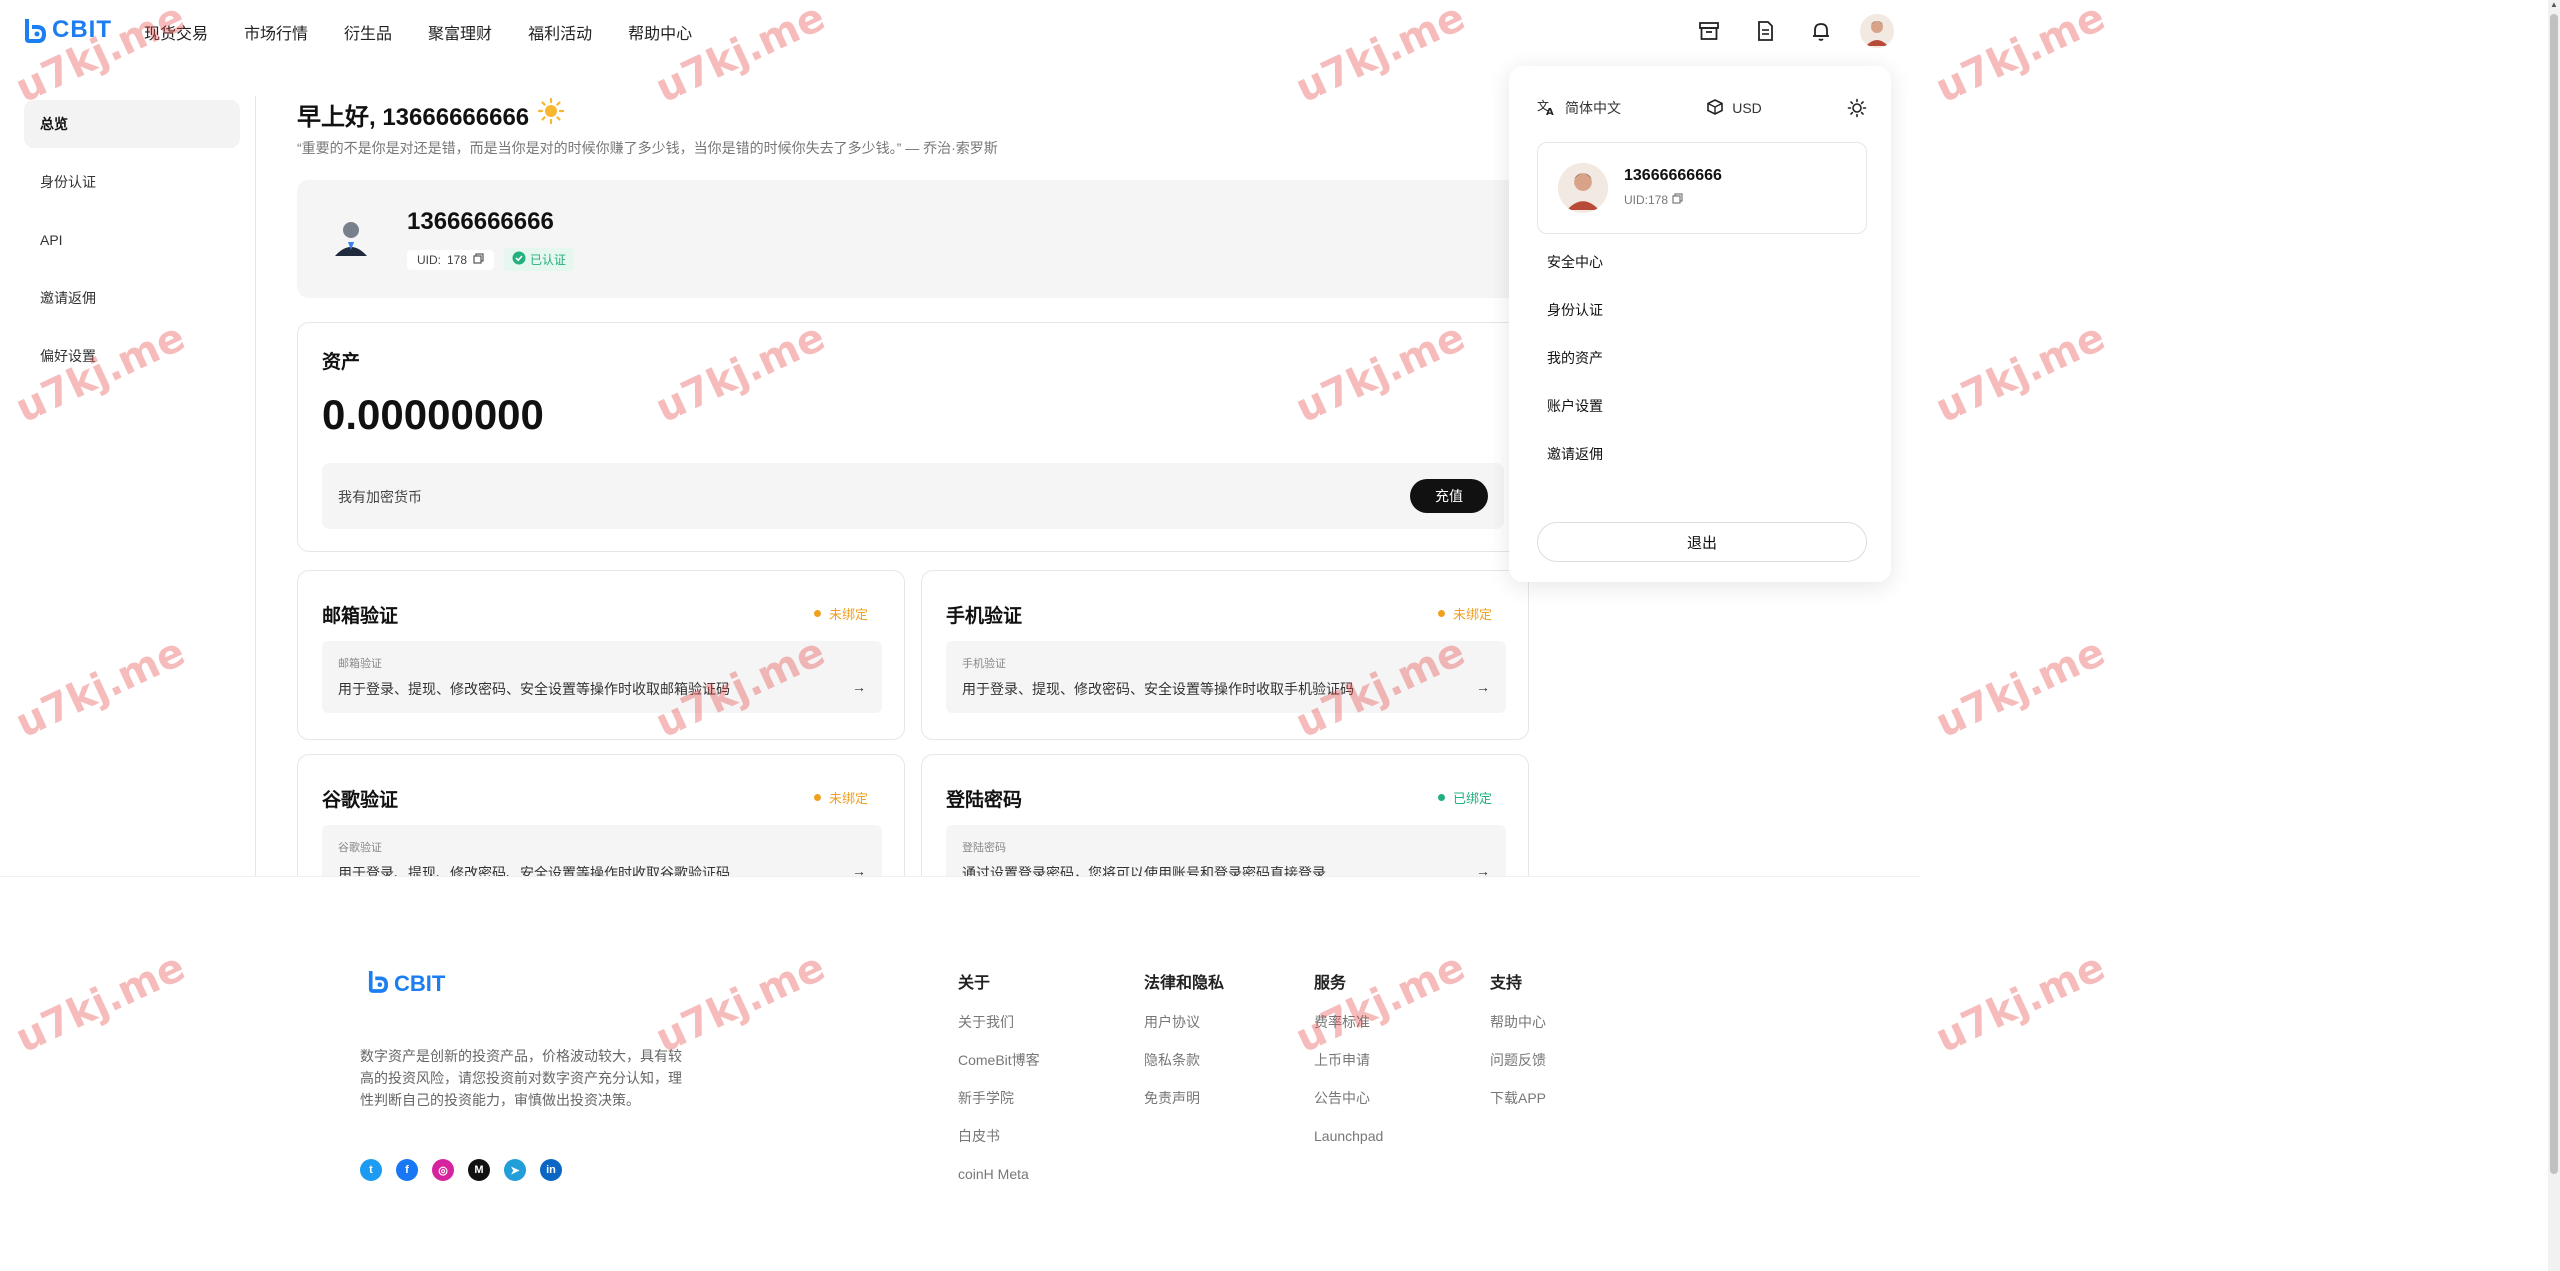  Describe the element at coordinates (1184, 1070) in the screenshot. I see `footer-link: 隐私条款` at that location.